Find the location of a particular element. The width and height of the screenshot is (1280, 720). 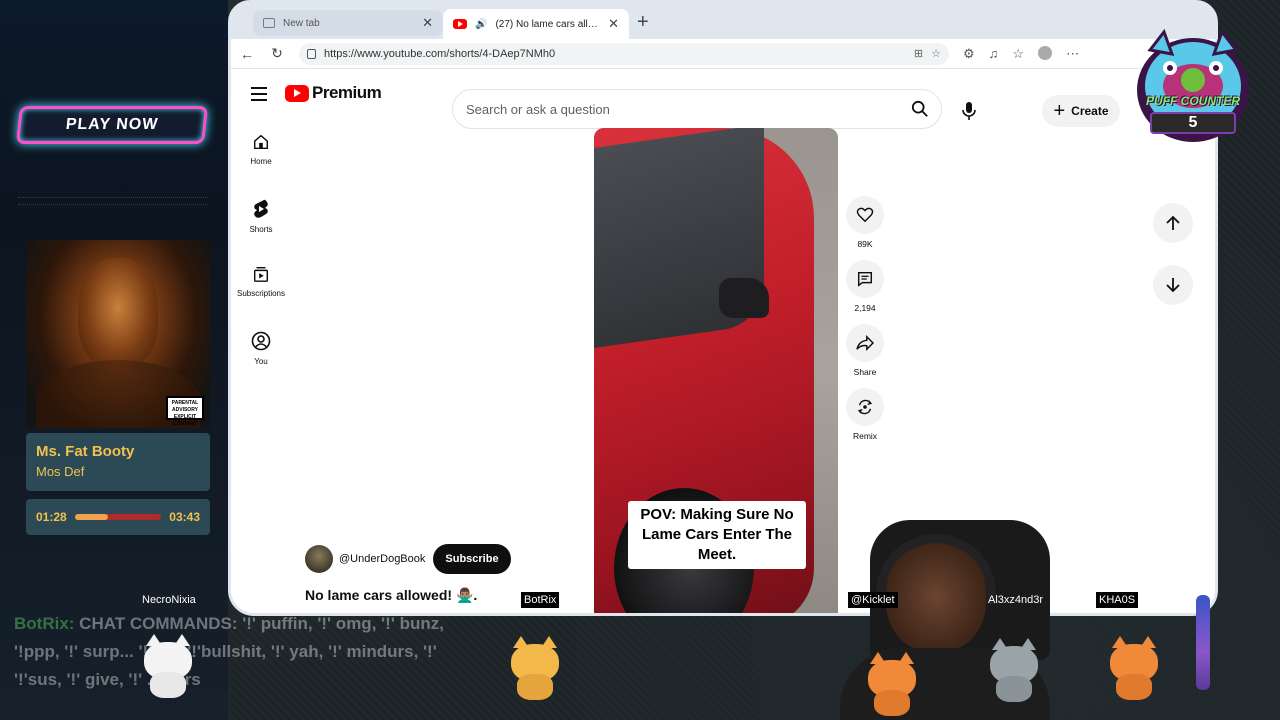

remix-action: Remix is located at coordinates (865, 414).